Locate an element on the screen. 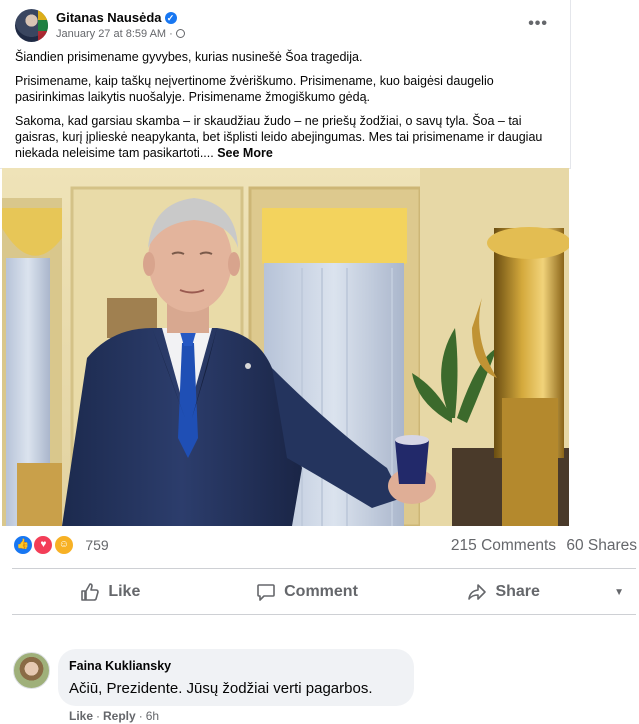 The image size is (639, 724). comment-button: Comment is located at coordinates (307, 592).